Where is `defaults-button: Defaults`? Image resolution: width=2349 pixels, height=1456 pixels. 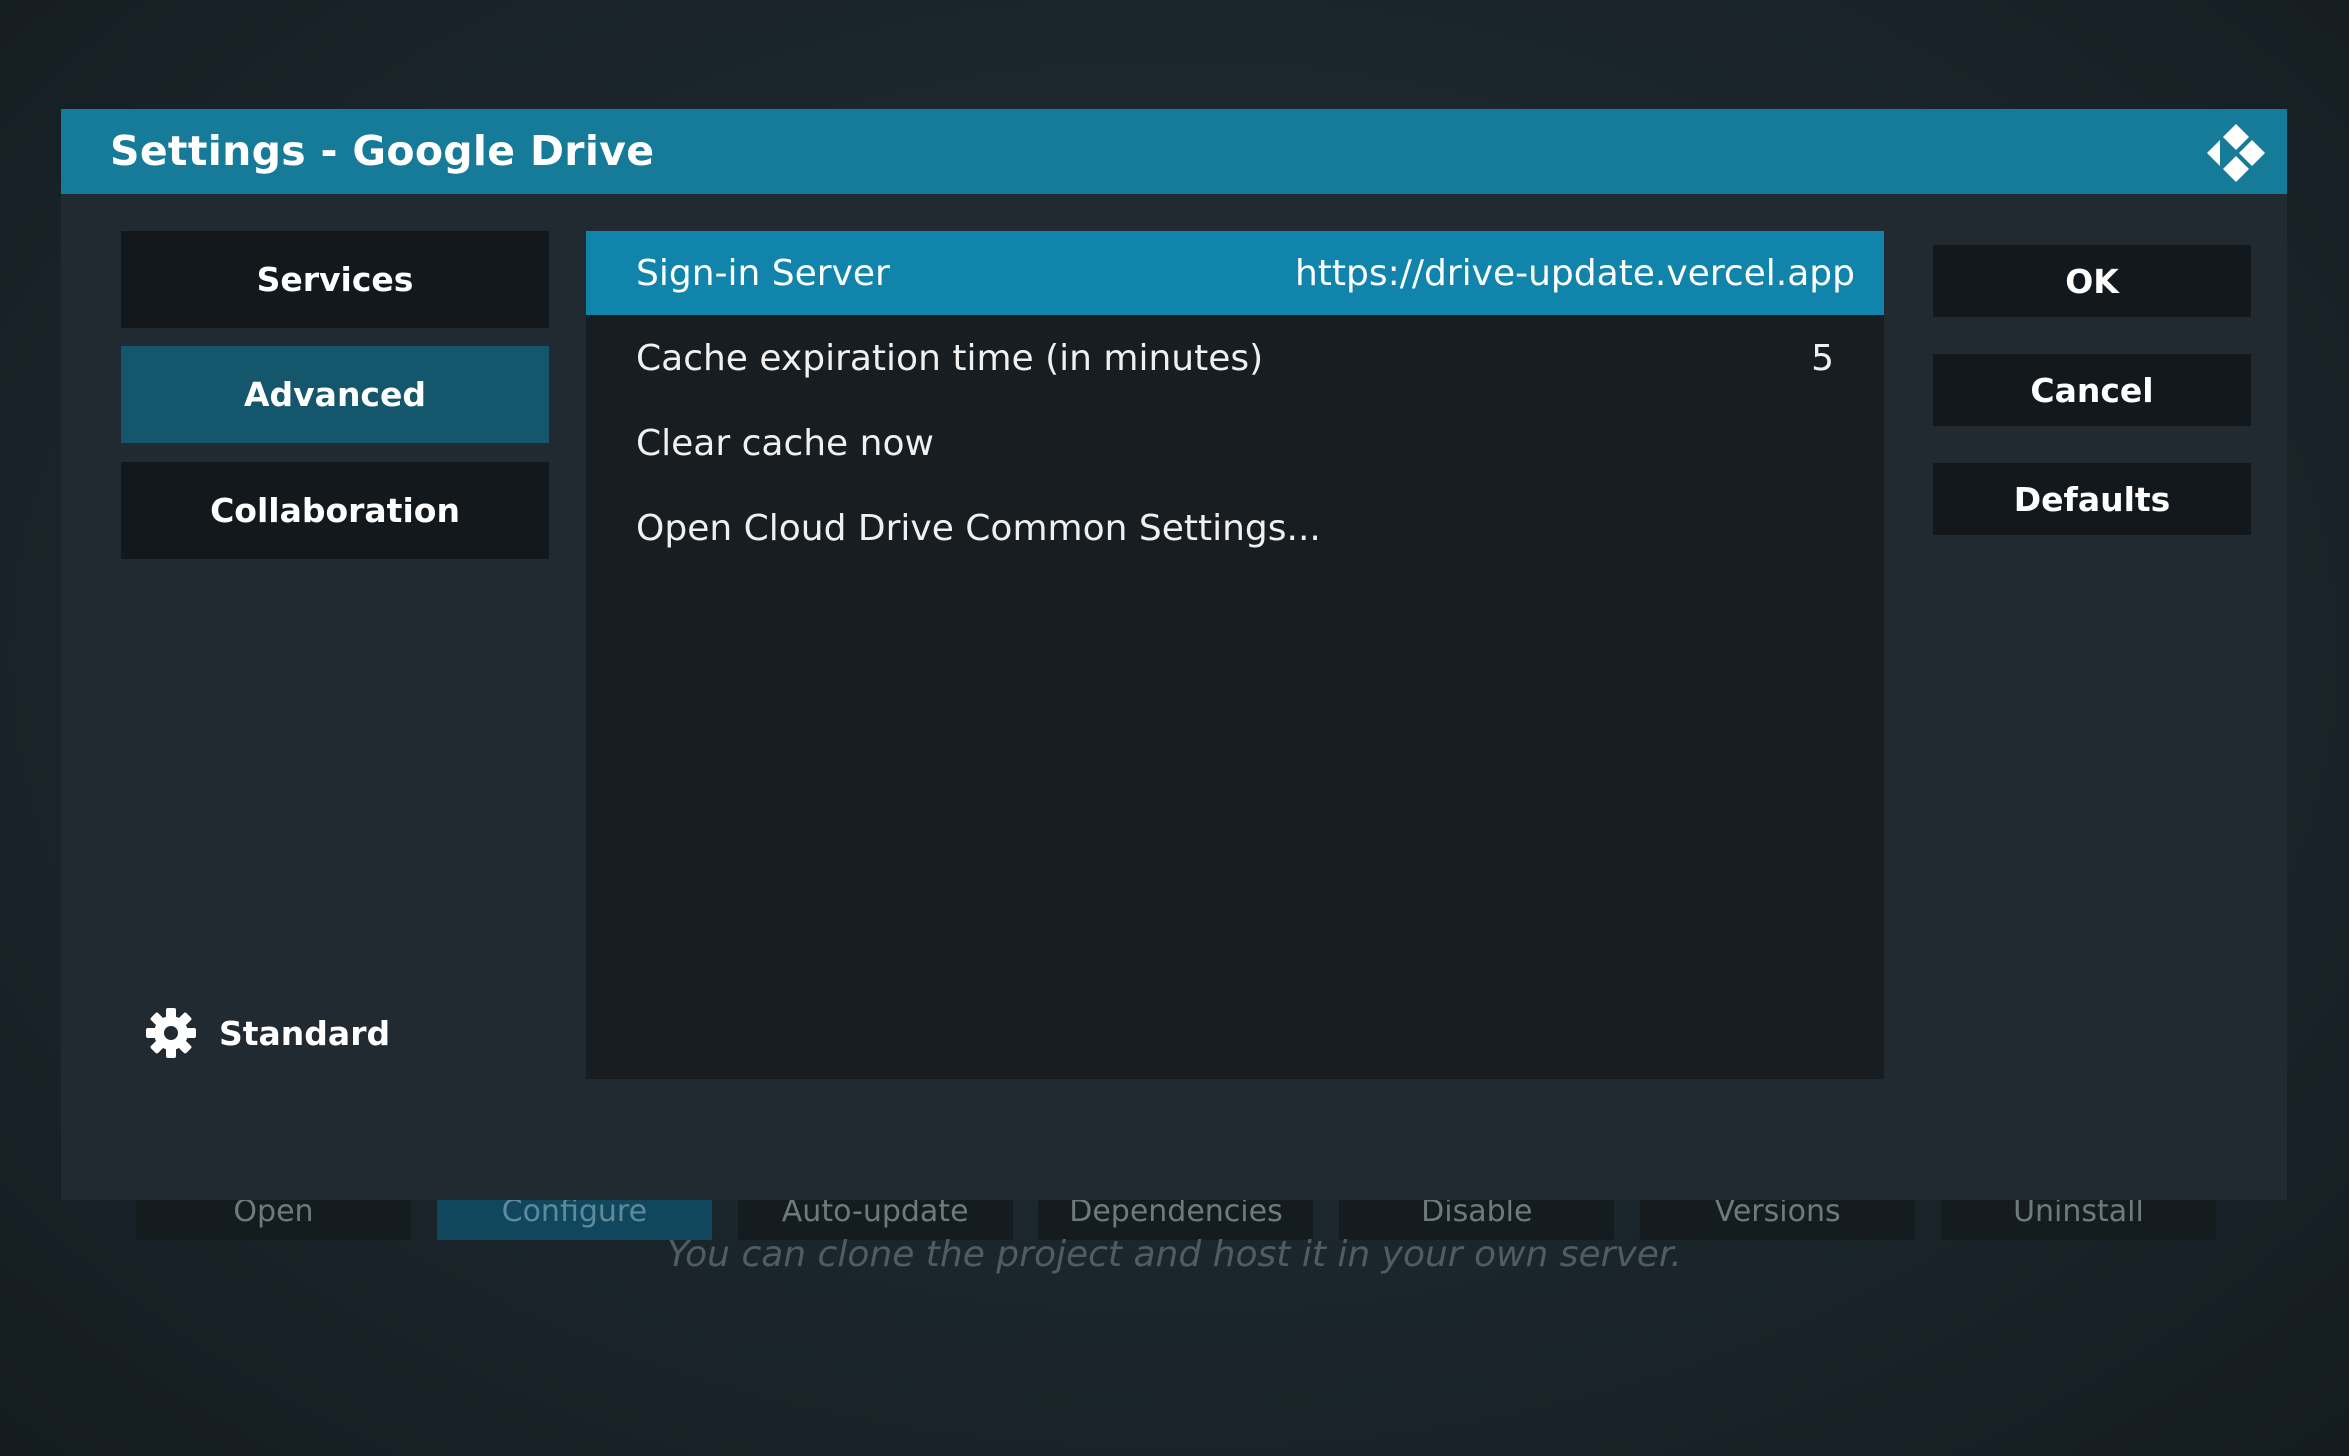 defaults-button: Defaults is located at coordinates (2092, 499).